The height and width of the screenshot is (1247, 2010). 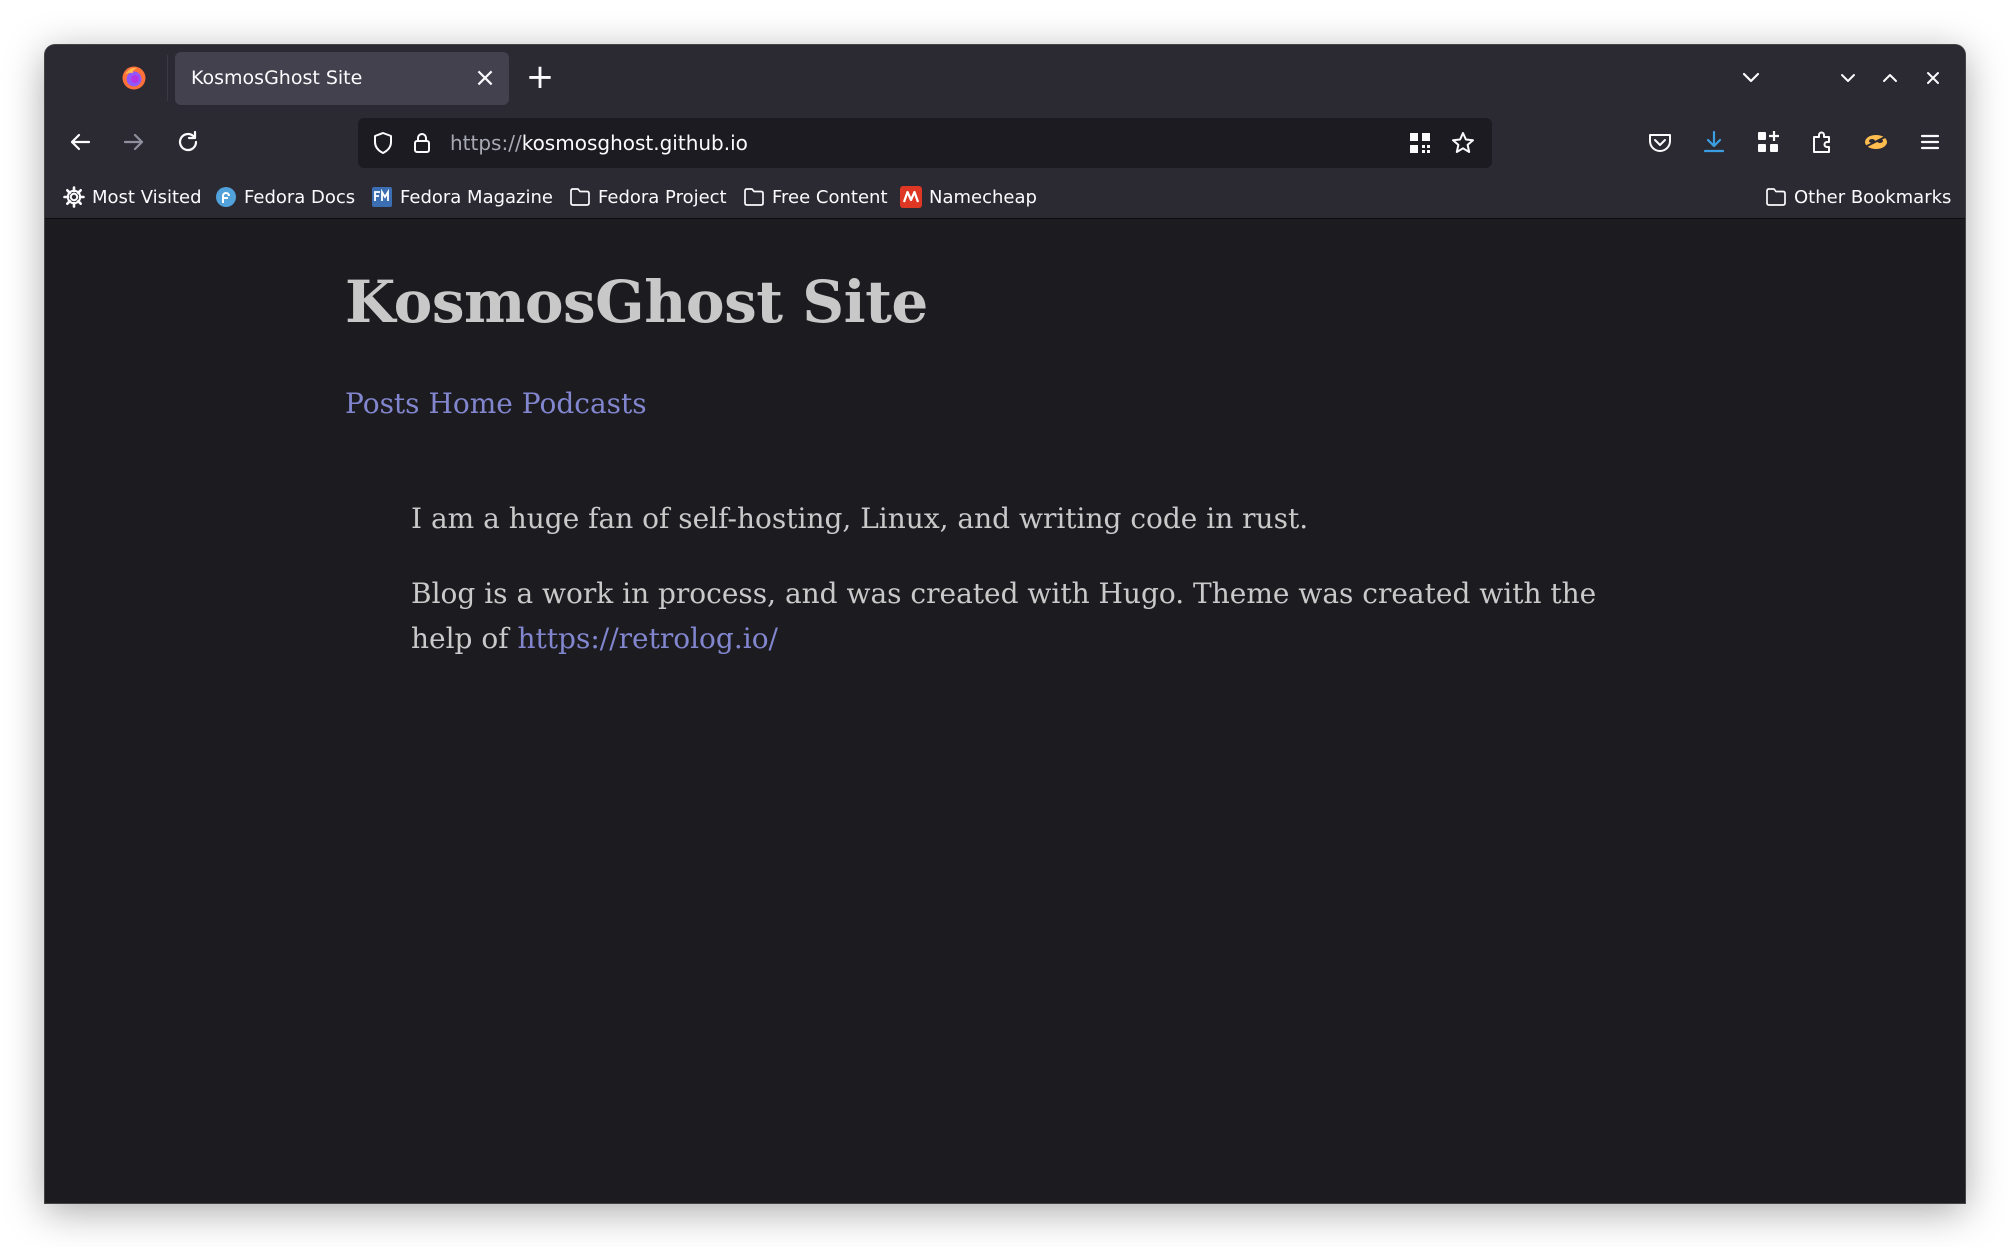 I want to click on bookmark-label: Other Bookmarks, so click(x=1873, y=197).